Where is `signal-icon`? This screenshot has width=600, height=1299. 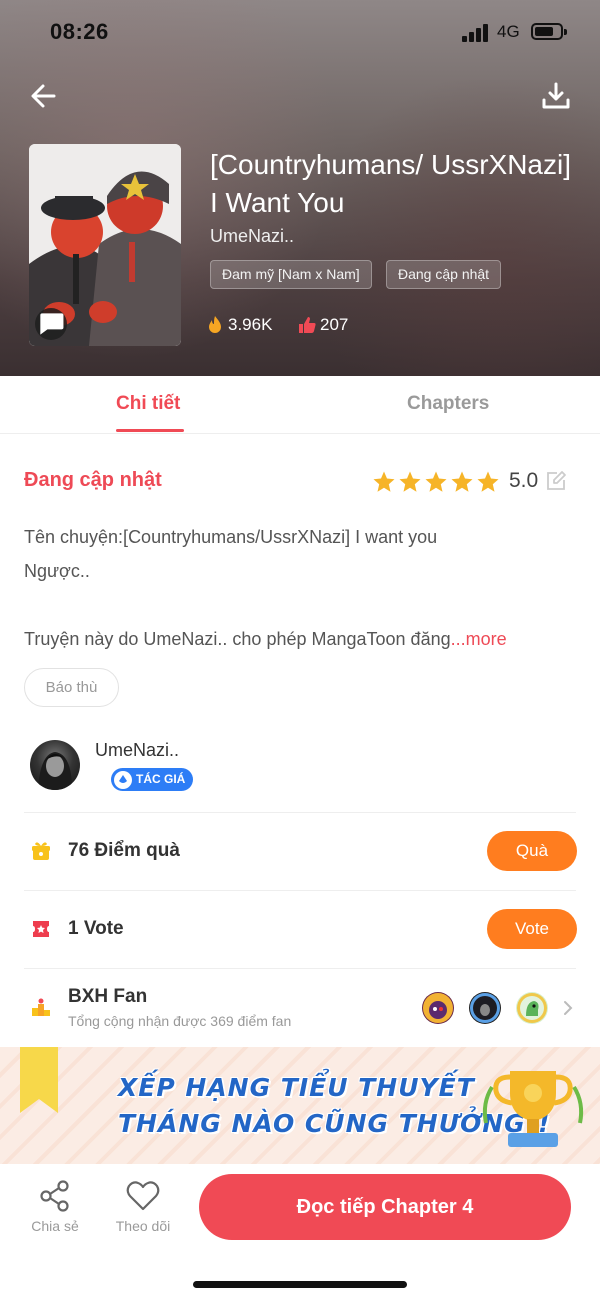
signal-icon is located at coordinates (476, 33).